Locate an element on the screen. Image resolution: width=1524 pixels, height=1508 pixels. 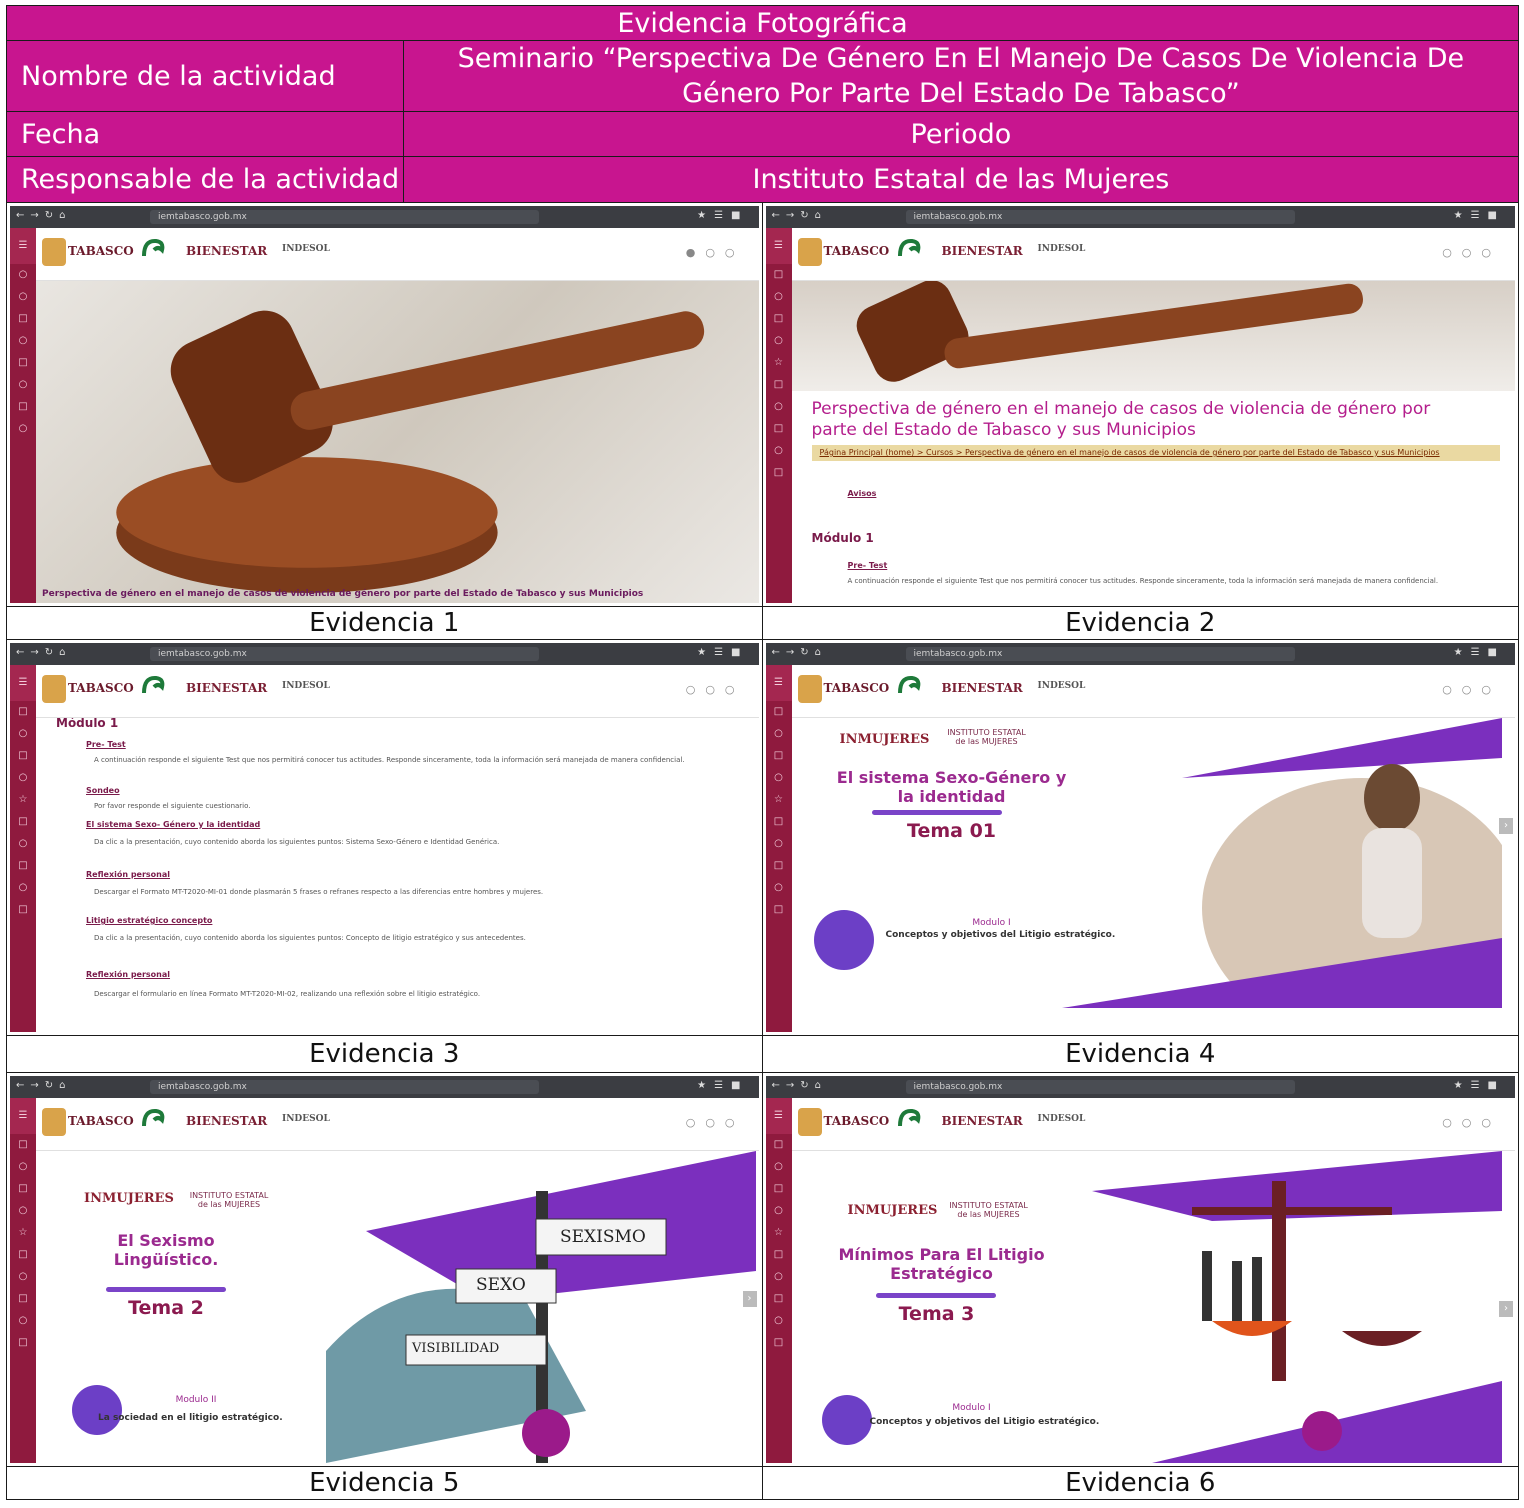
notification-icons: ●○○ is located at coordinates (715, 252).